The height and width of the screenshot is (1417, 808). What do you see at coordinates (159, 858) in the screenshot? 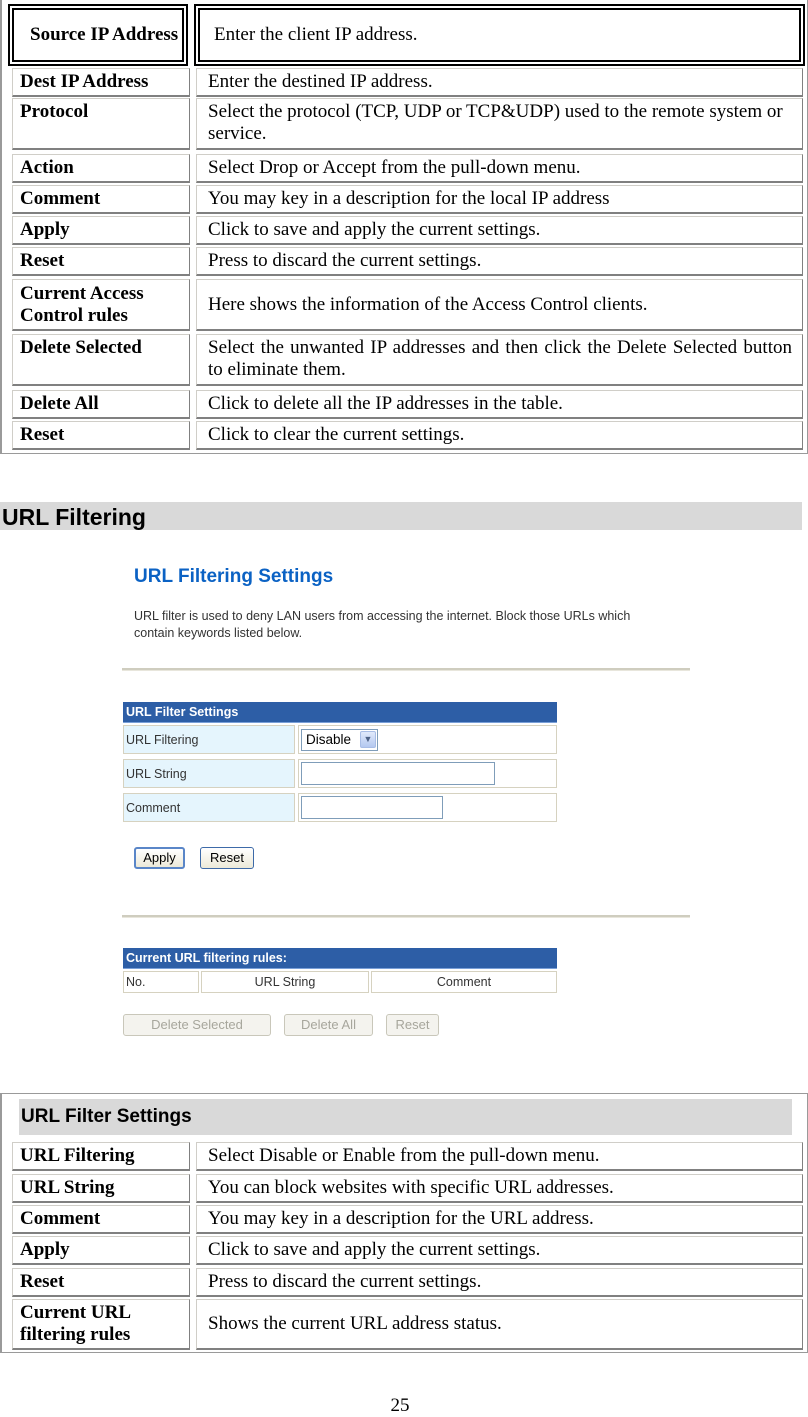
I see `apply-button: Apply` at bounding box center [159, 858].